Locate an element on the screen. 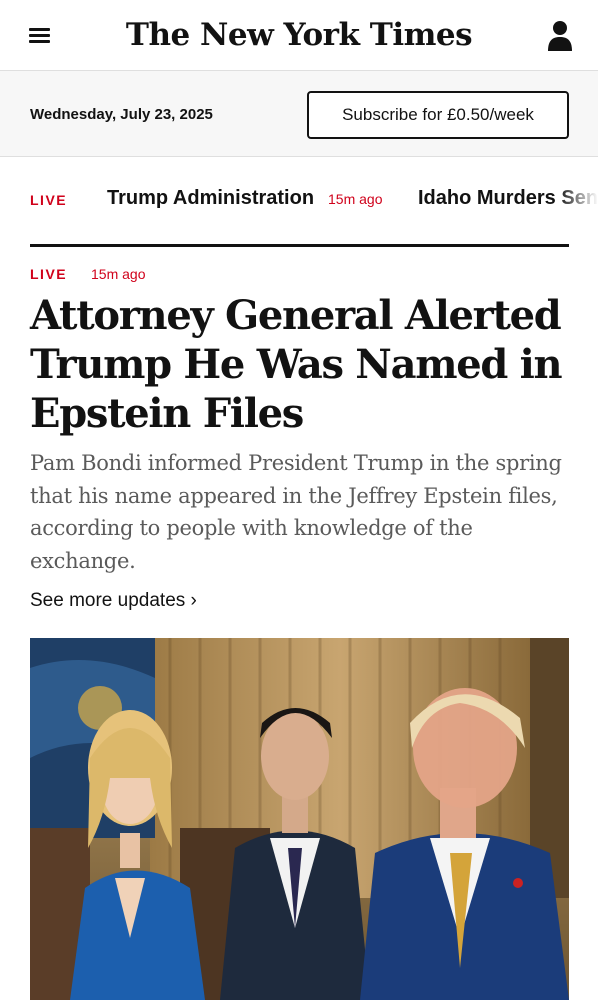 This screenshot has width=598, height=1000. ticker-live-badge: LIVE is located at coordinates (49, 200).